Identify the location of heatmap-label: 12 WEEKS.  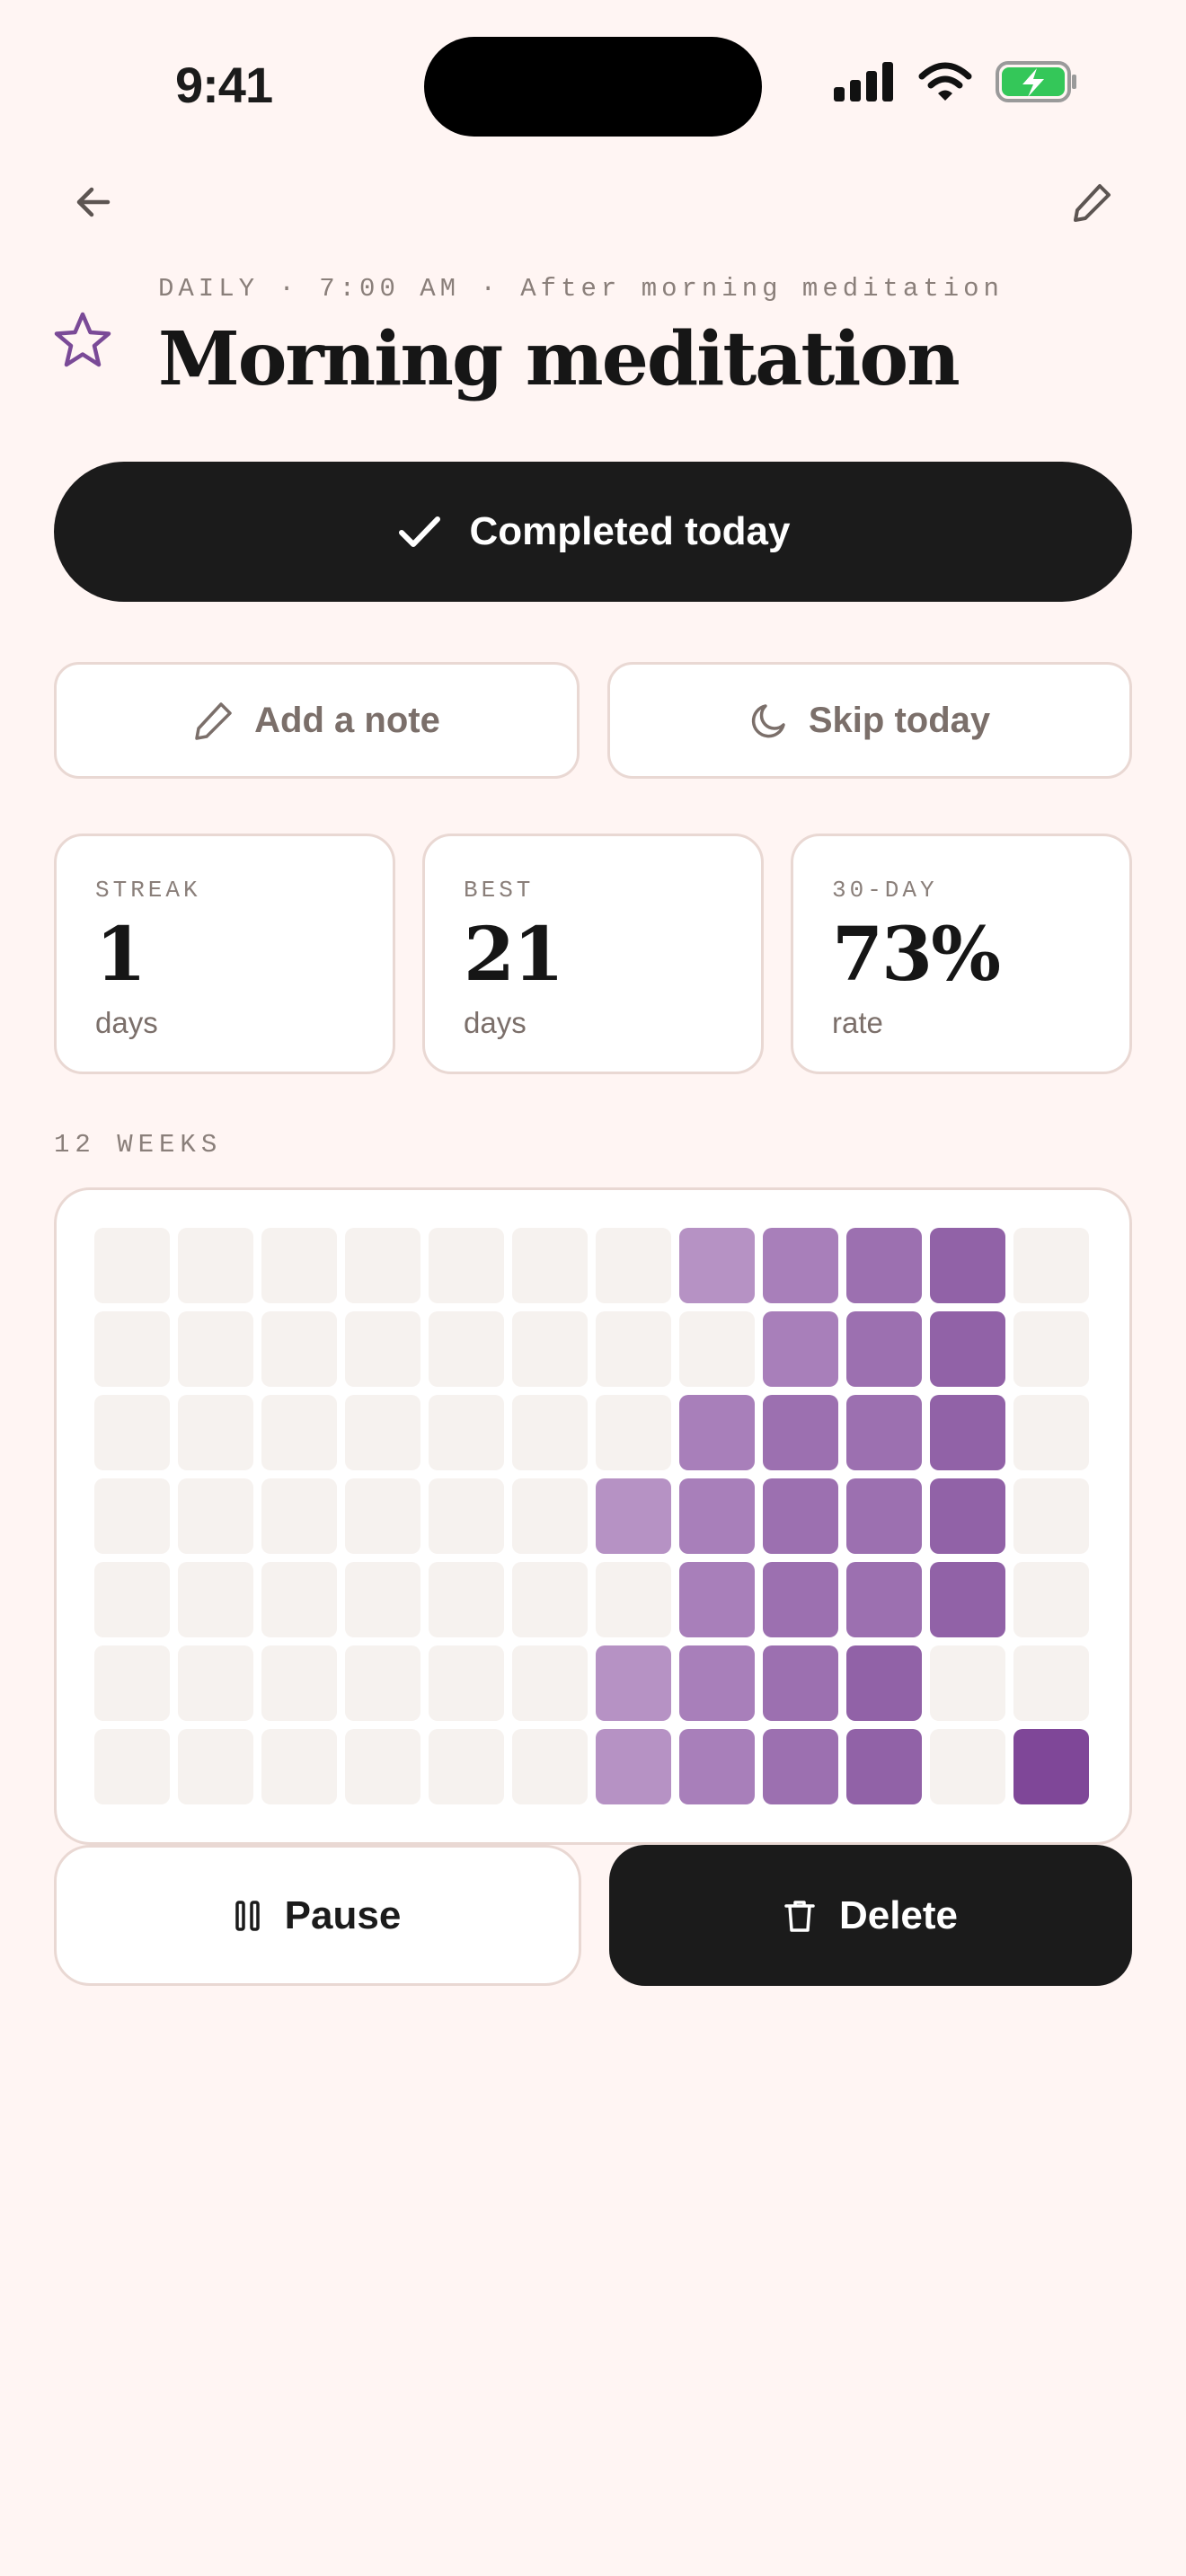
(138, 1145).